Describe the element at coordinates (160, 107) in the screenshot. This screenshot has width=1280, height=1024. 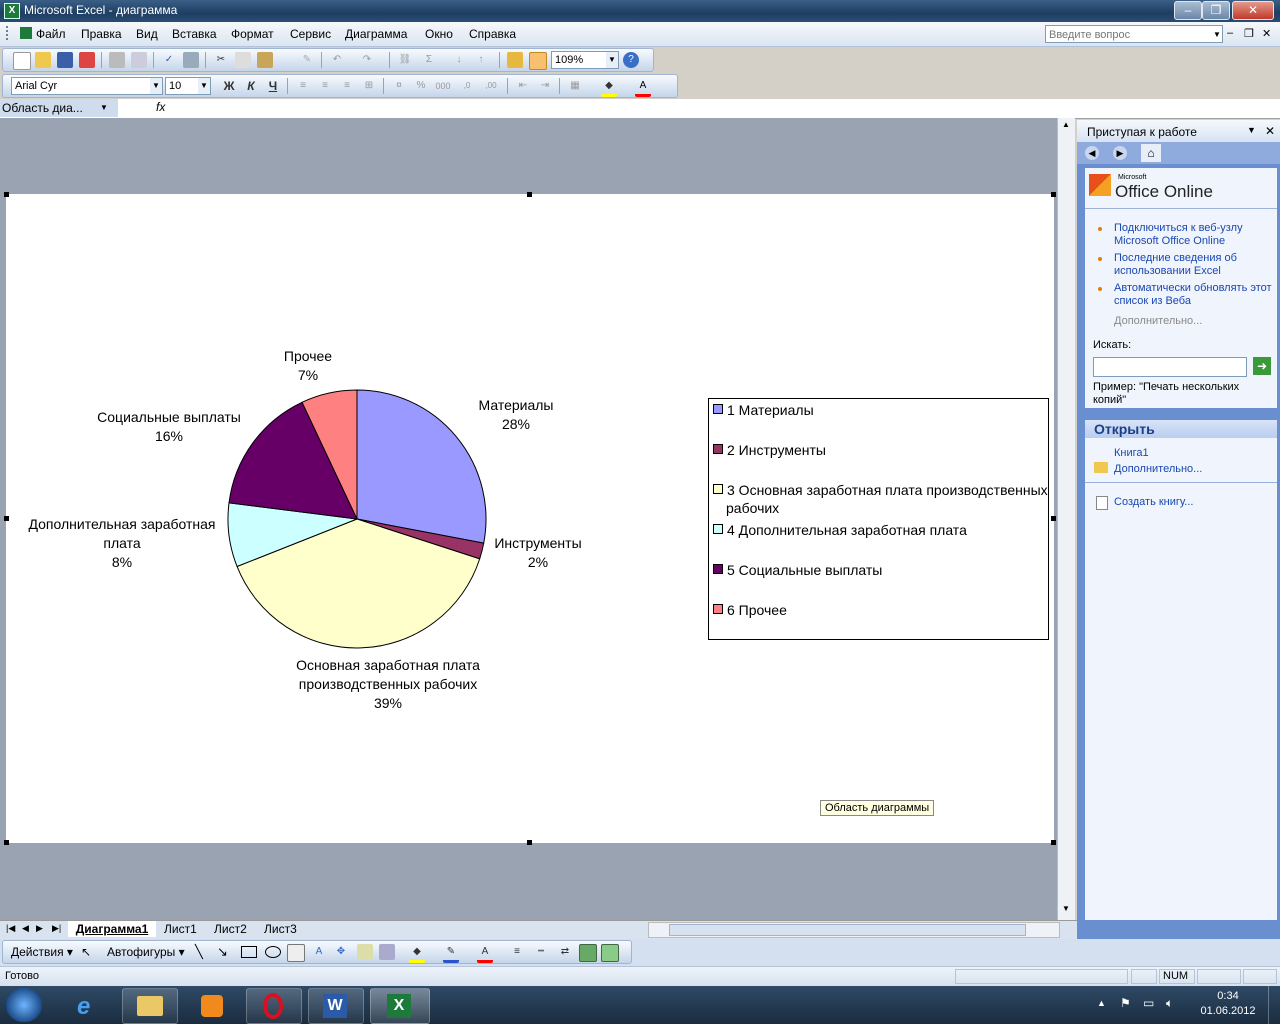
I see `function-icon: fx` at that location.